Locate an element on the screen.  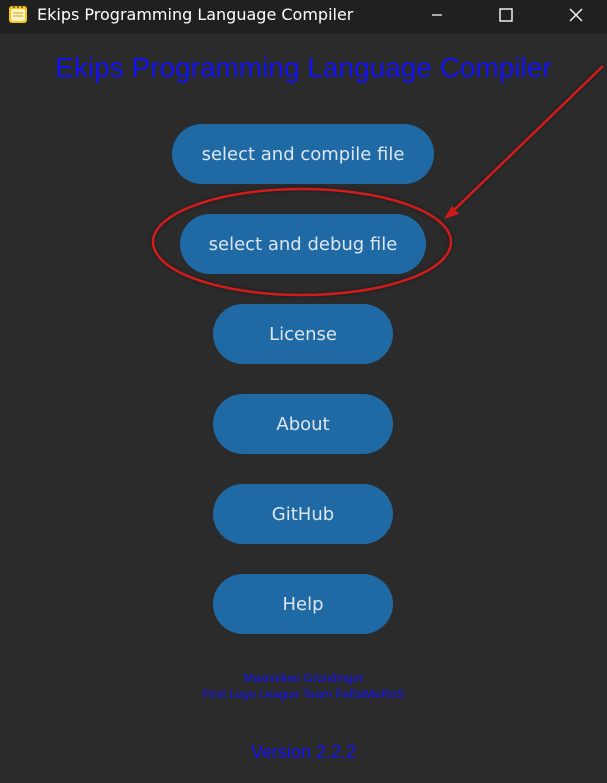
title-bar: Ekips Programming Language Compiler is located at coordinates (303, 17).